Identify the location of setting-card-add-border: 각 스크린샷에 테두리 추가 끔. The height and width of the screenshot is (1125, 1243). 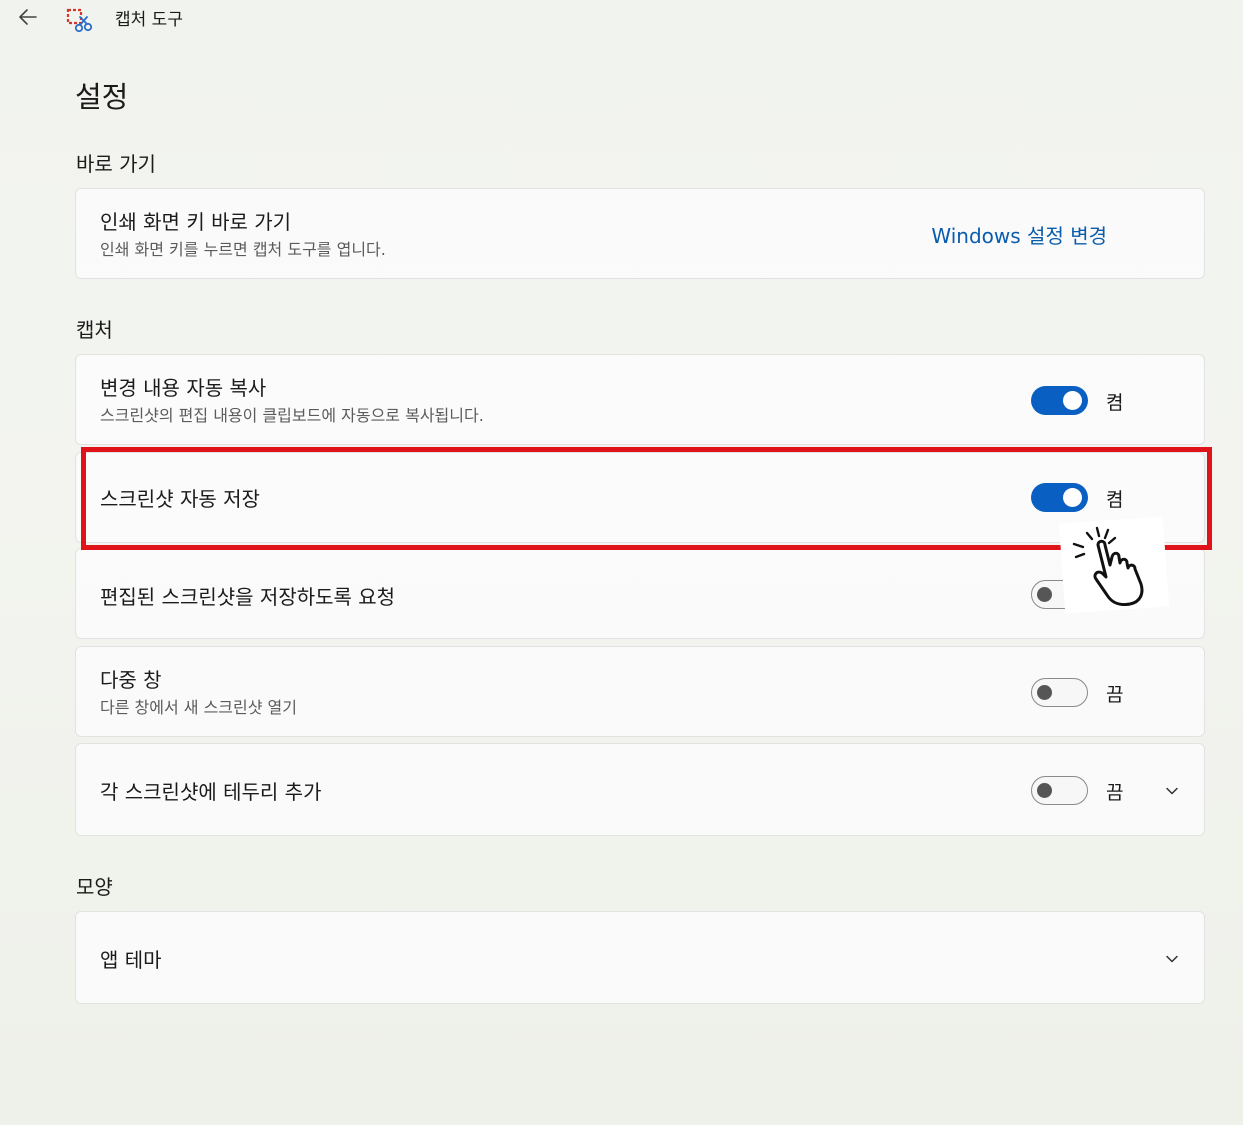
(640, 789).